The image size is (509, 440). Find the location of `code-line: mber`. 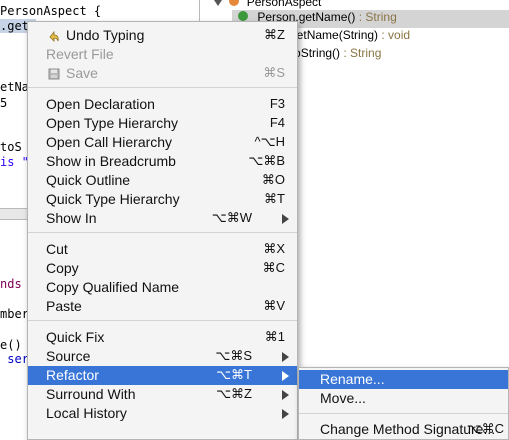

code-line: mber is located at coordinates (14, 314).